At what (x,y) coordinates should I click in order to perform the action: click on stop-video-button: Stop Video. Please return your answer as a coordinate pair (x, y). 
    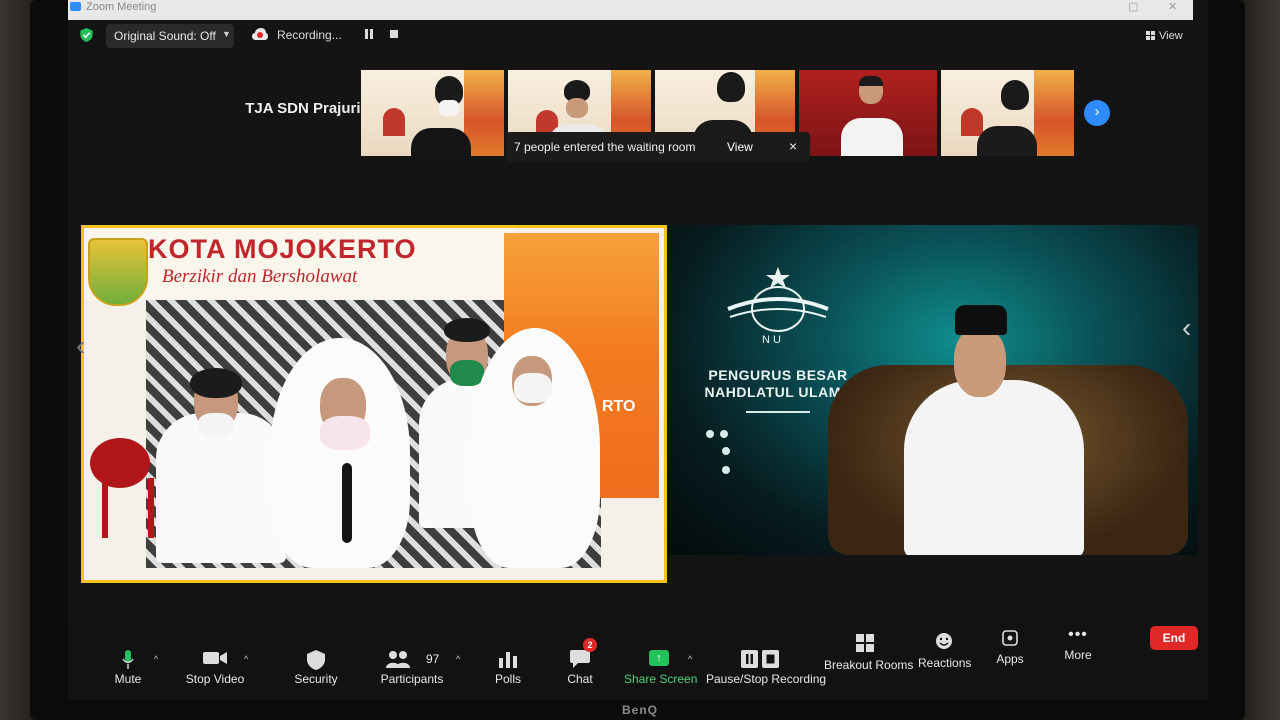
    Looking at the image, I should click on (215, 661).